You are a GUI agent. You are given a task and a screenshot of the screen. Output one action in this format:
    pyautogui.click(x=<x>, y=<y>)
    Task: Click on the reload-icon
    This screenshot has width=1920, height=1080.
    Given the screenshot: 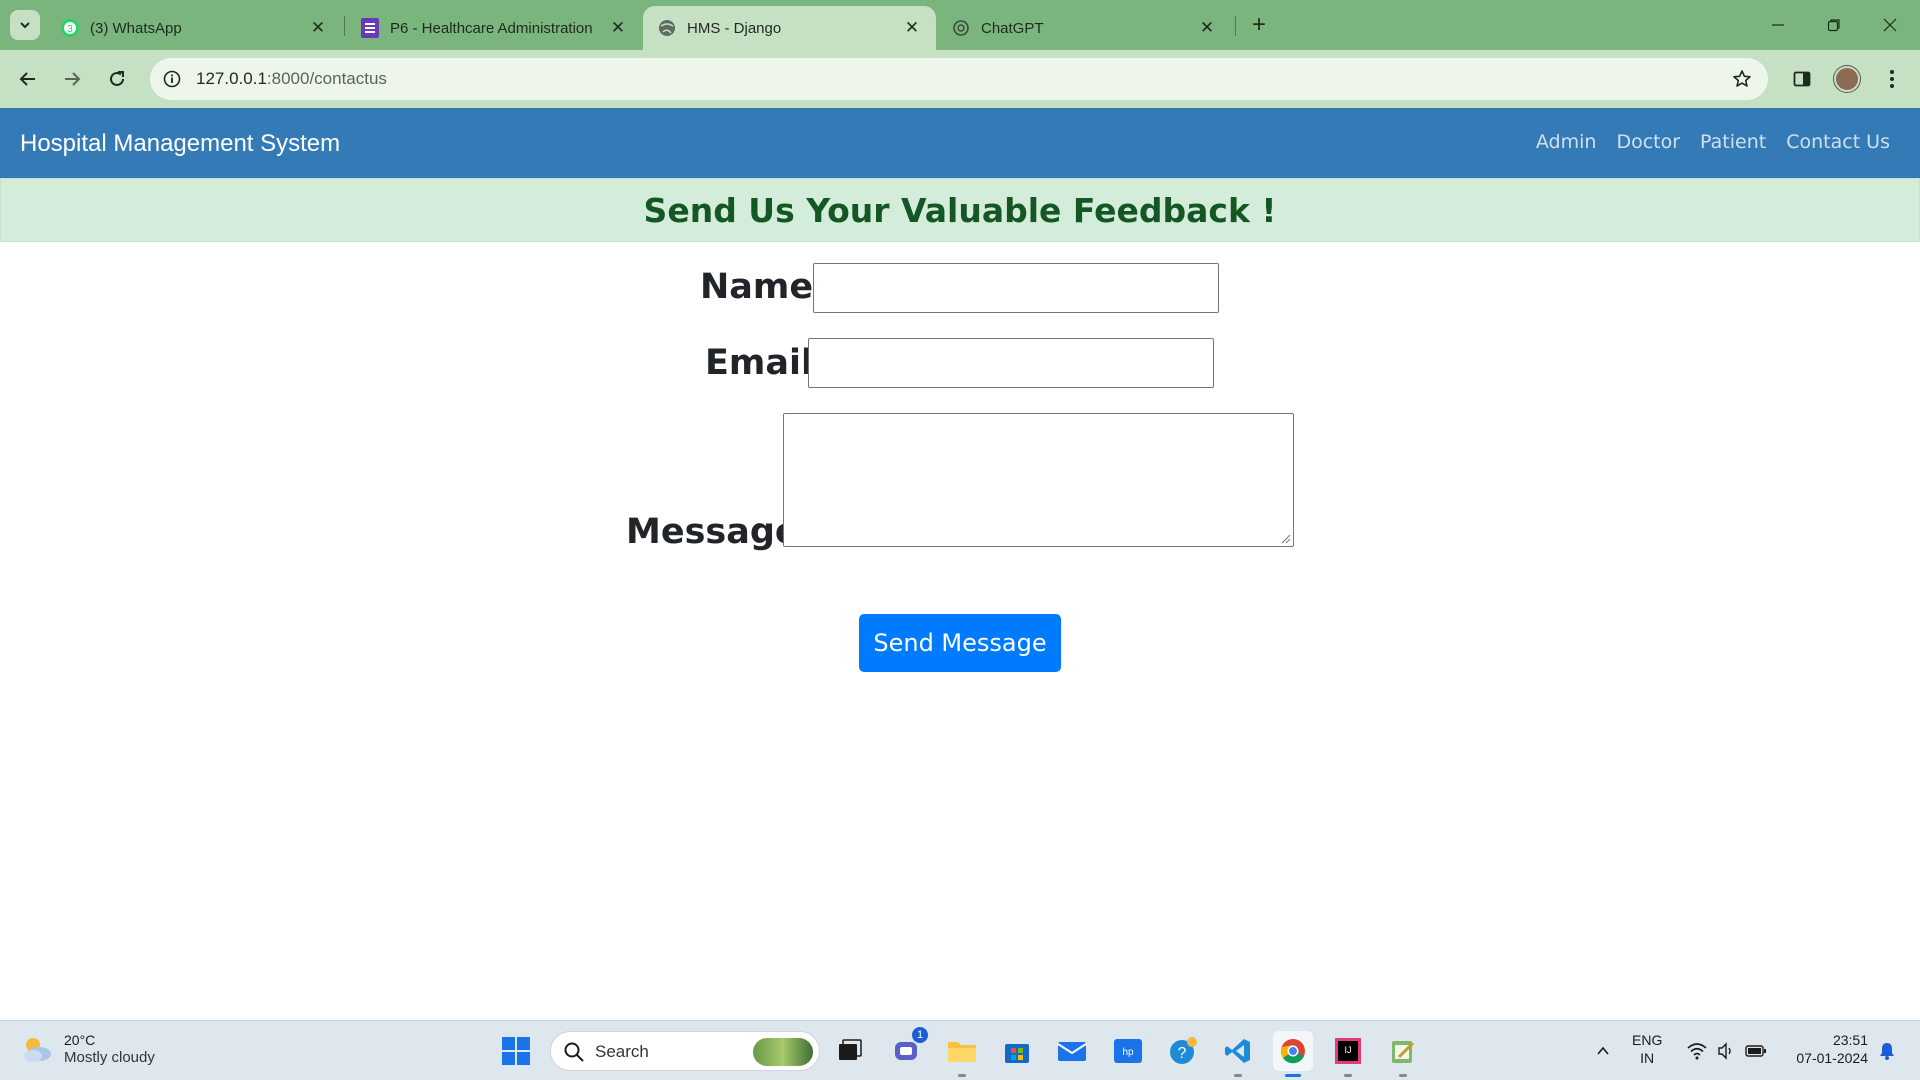 What is the action you would take?
    pyautogui.click(x=117, y=78)
    